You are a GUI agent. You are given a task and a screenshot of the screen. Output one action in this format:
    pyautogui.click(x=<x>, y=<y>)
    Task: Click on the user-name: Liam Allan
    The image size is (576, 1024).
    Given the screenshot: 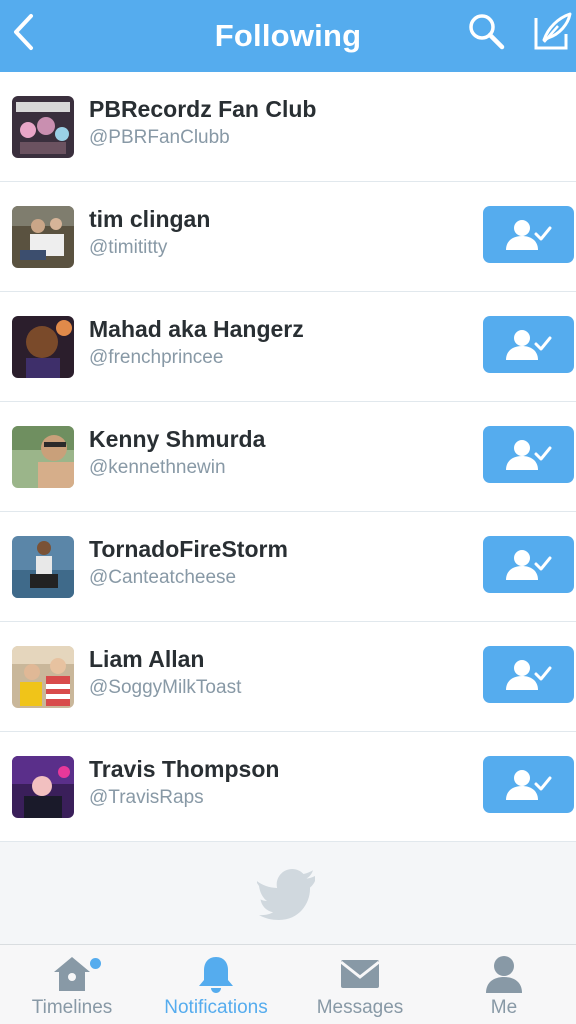 What is the action you would take?
    pyautogui.click(x=147, y=659)
    